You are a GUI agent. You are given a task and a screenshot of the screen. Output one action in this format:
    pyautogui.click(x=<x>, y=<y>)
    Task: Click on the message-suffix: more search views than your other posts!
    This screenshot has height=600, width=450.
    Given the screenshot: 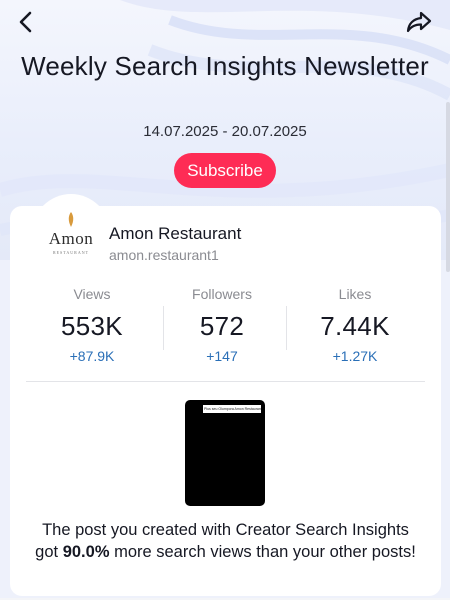 What is the action you would take?
    pyautogui.click(x=262, y=552)
    